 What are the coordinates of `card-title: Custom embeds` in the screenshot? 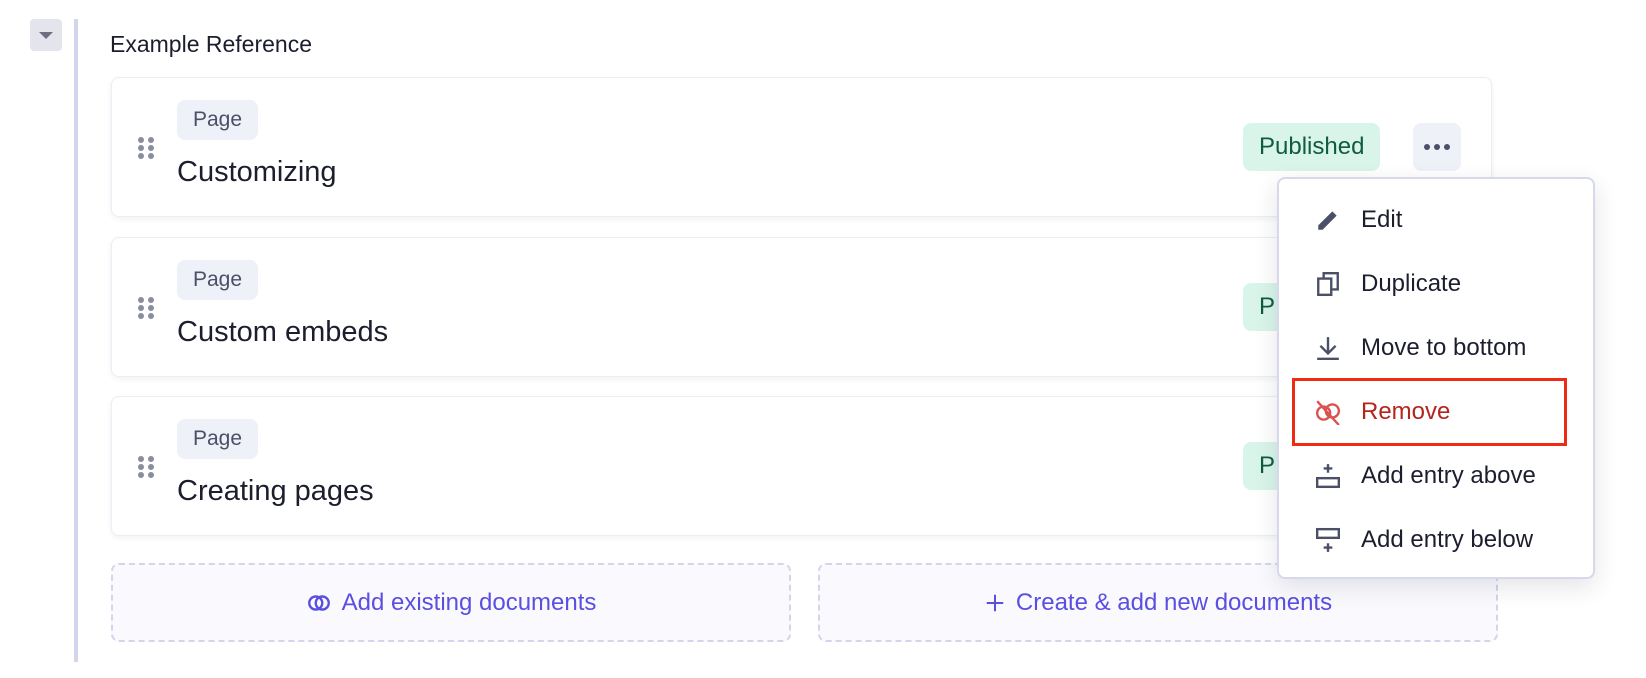 It's located at (283, 332).